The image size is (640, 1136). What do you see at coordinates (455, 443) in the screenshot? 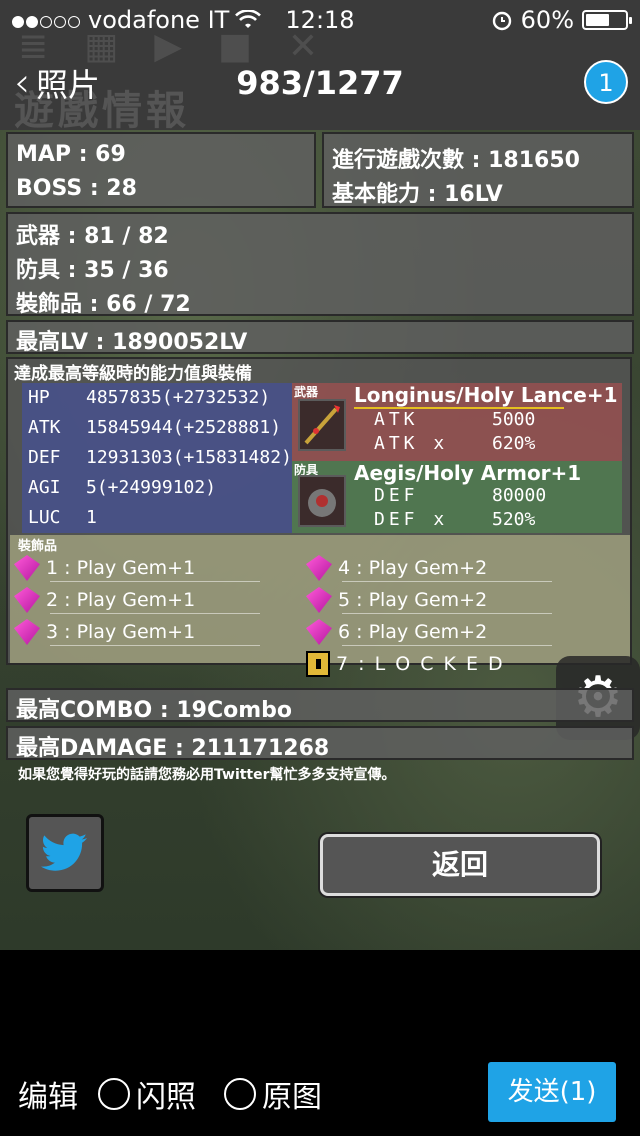
I see `weapon-stat-2: ATK x 620%` at bounding box center [455, 443].